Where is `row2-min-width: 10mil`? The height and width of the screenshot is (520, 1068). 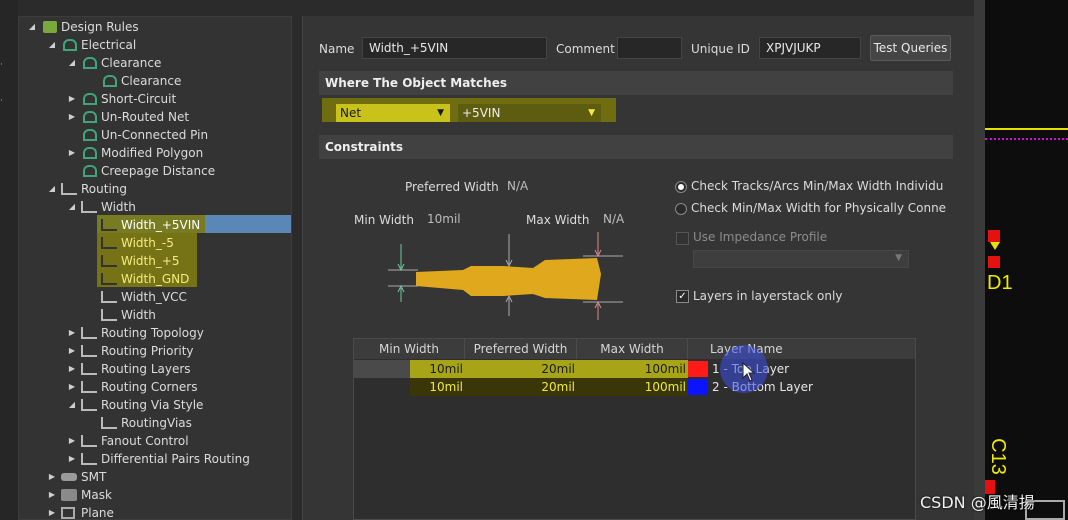
row2-min-width: 10mil is located at coordinates (437, 387).